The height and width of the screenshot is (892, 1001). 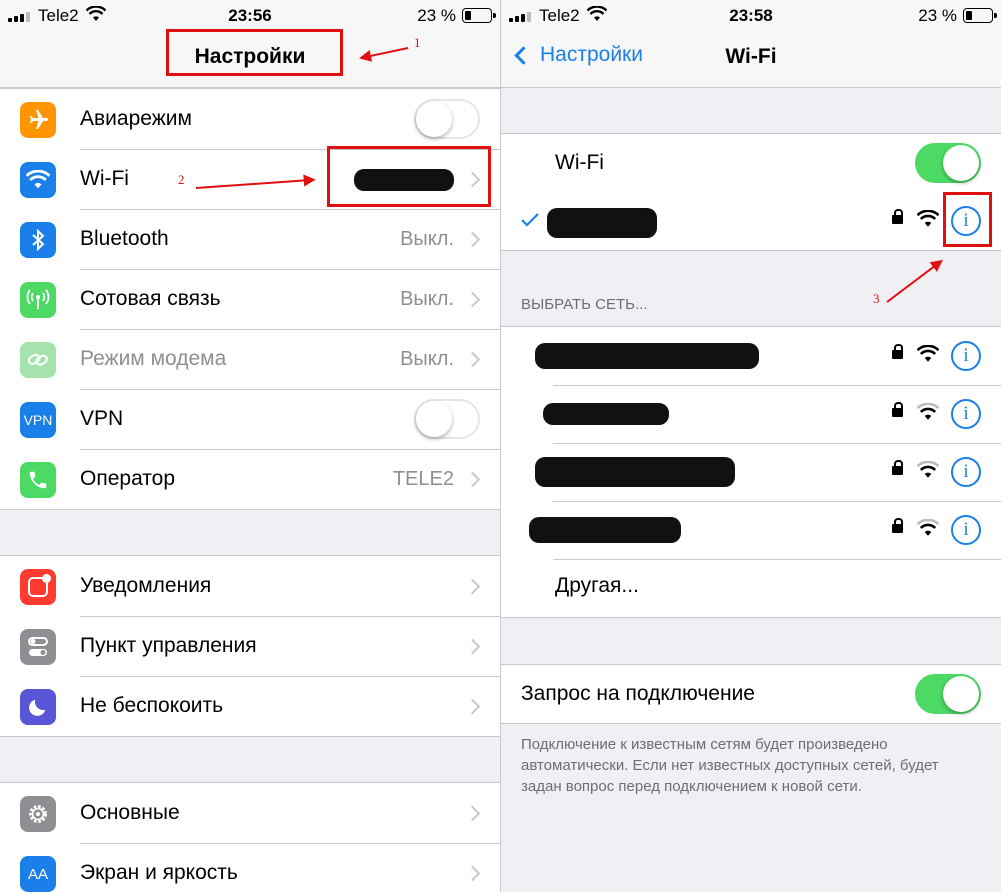 I want to click on row-label: Уведомления, so click(x=146, y=585).